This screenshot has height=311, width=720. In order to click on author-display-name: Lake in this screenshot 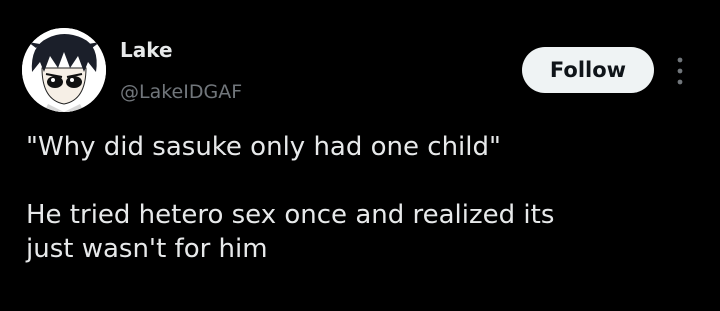, I will do `click(146, 50)`.